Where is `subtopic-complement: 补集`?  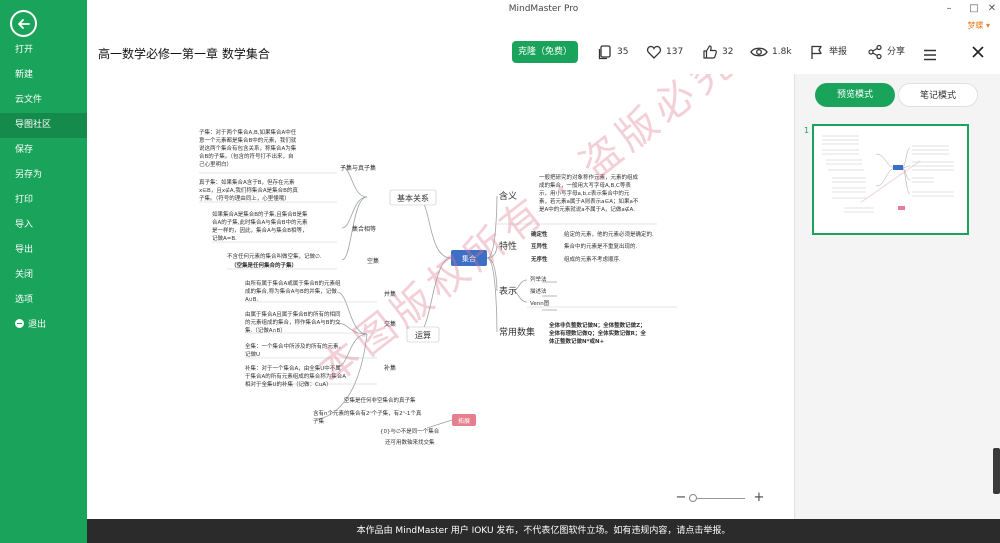
subtopic-complement: 补集 is located at coordinates (390, 368).